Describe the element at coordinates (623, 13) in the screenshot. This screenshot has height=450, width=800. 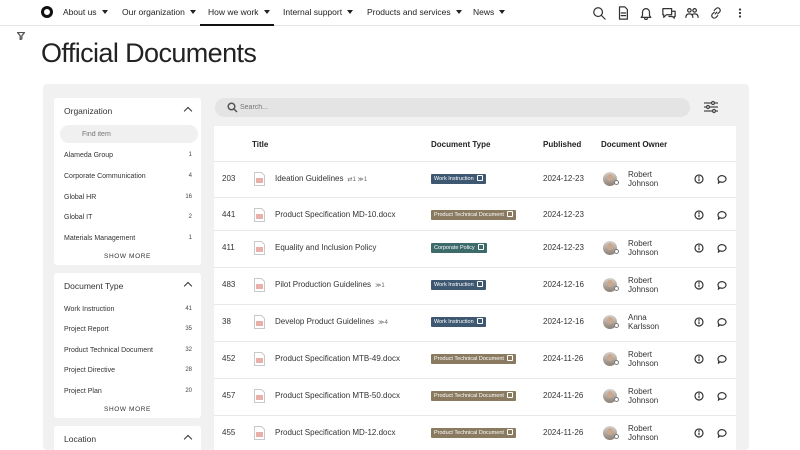
I see `document-icon` at that location.